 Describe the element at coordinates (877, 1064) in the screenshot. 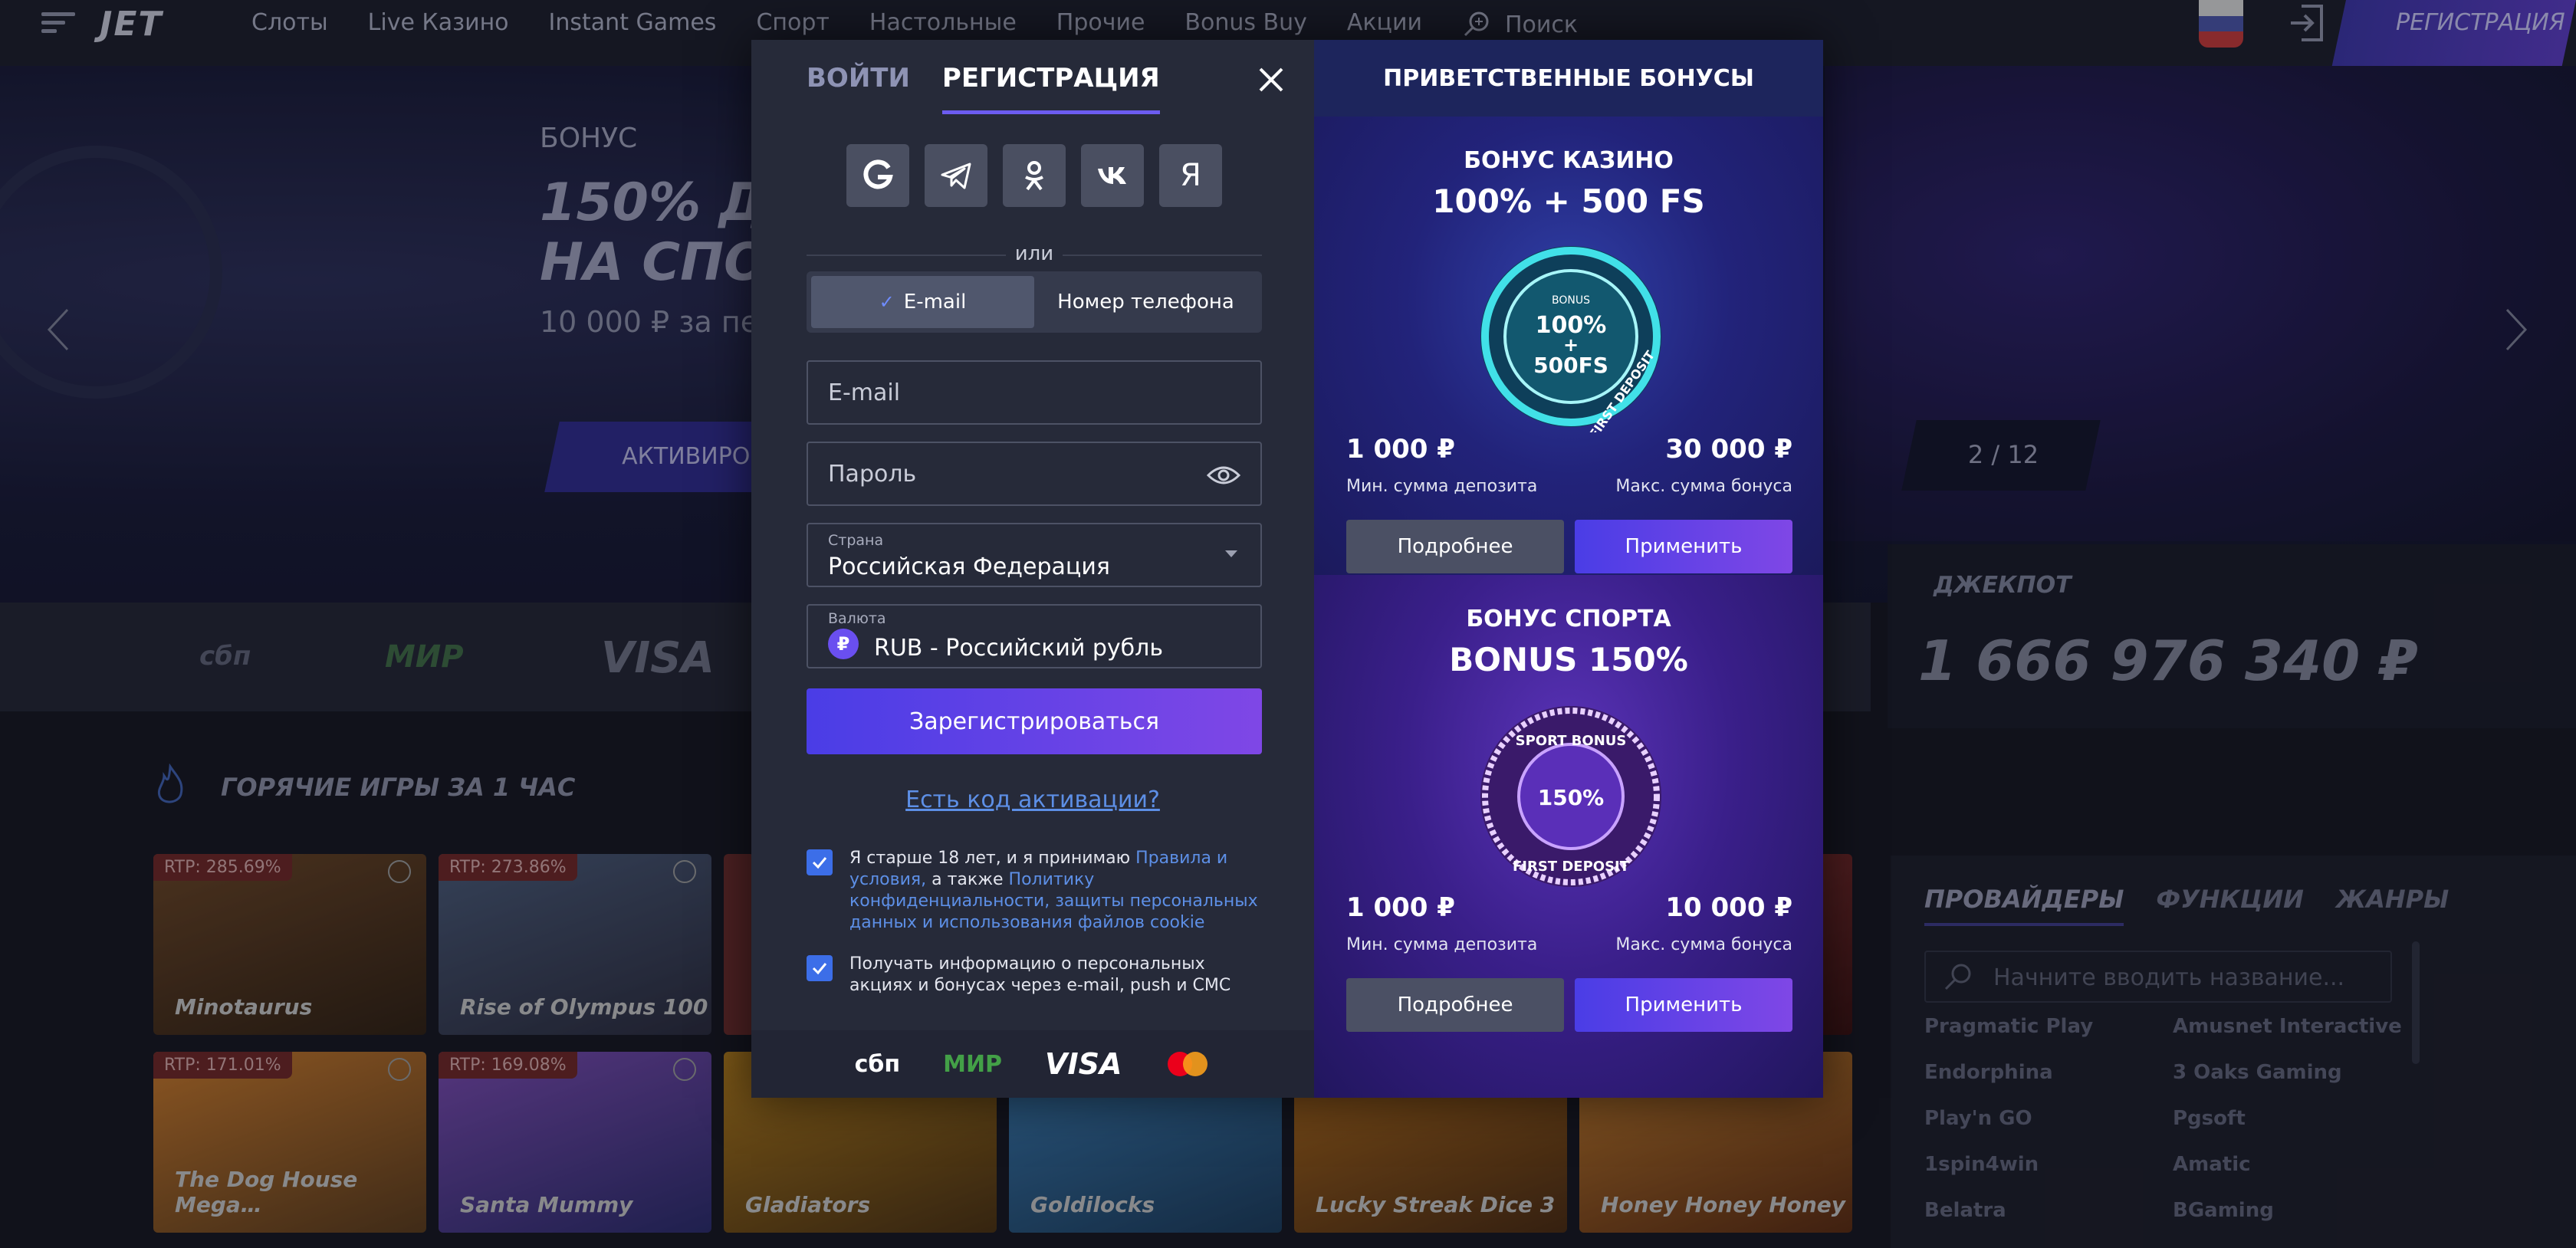

I see `sbp-logo: сбп` at that location.